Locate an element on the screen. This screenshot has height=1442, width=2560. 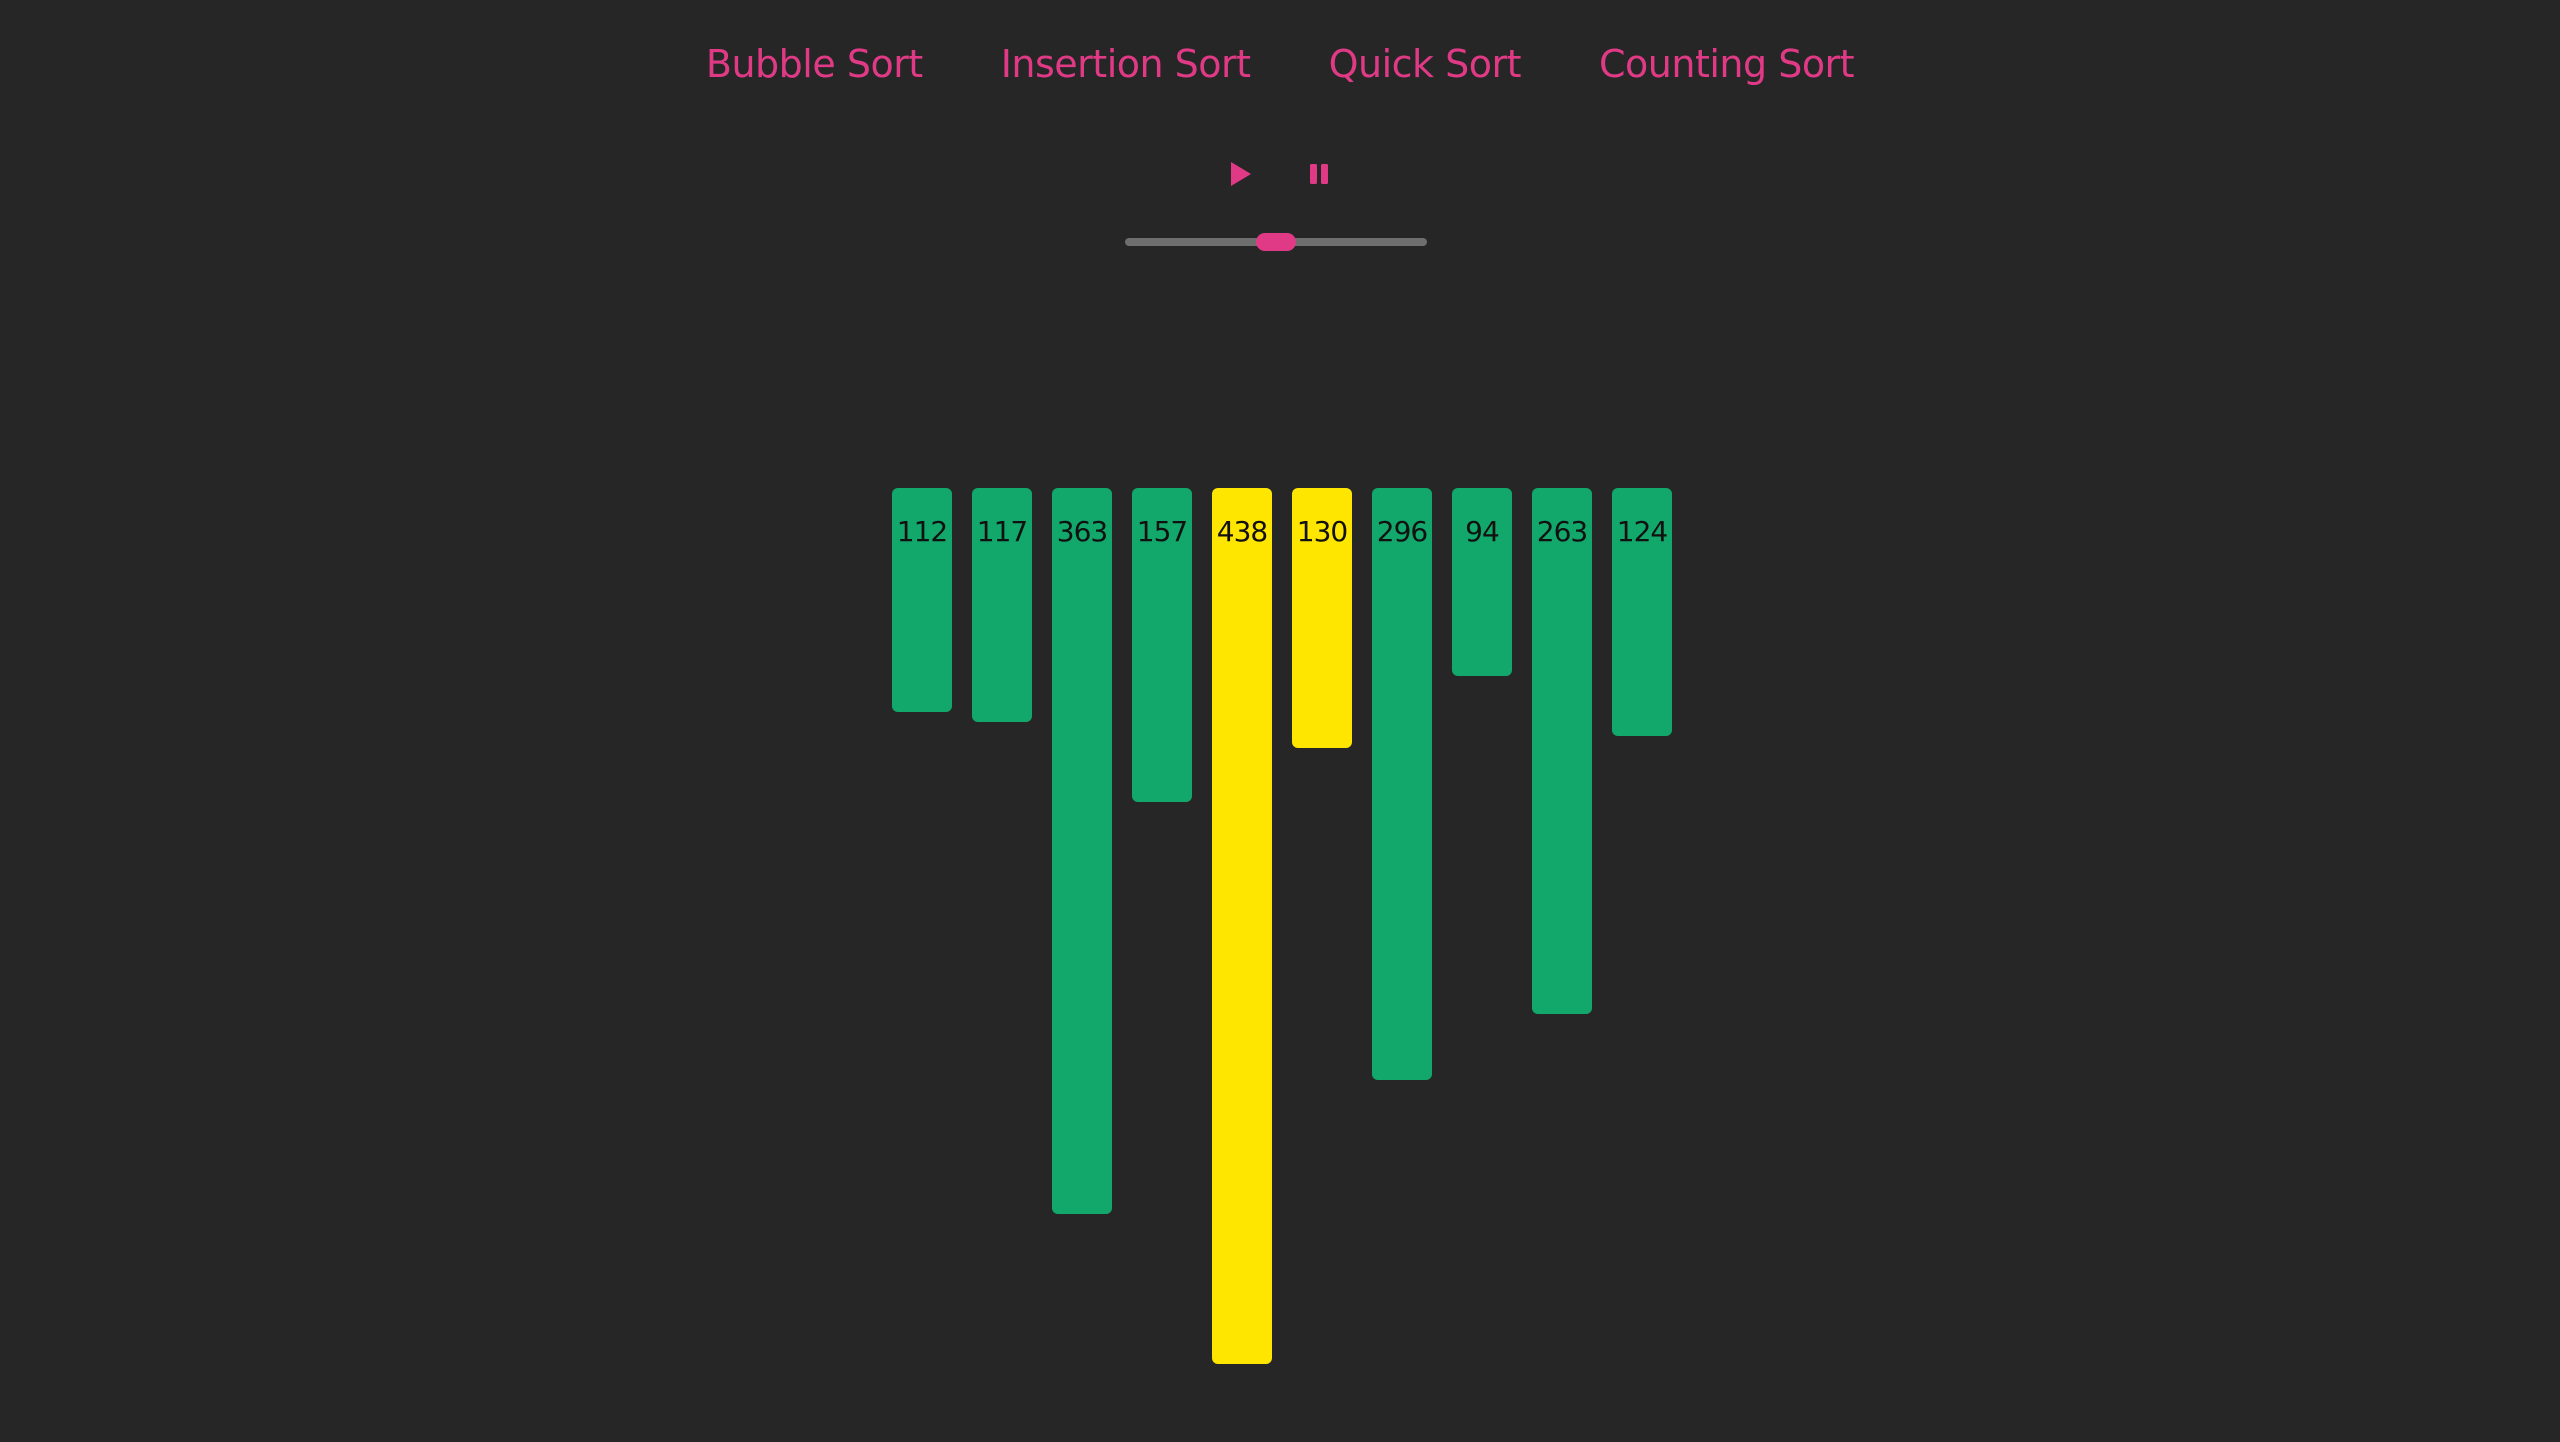
array-bar: 130 is located at coordinates (1322, 618).